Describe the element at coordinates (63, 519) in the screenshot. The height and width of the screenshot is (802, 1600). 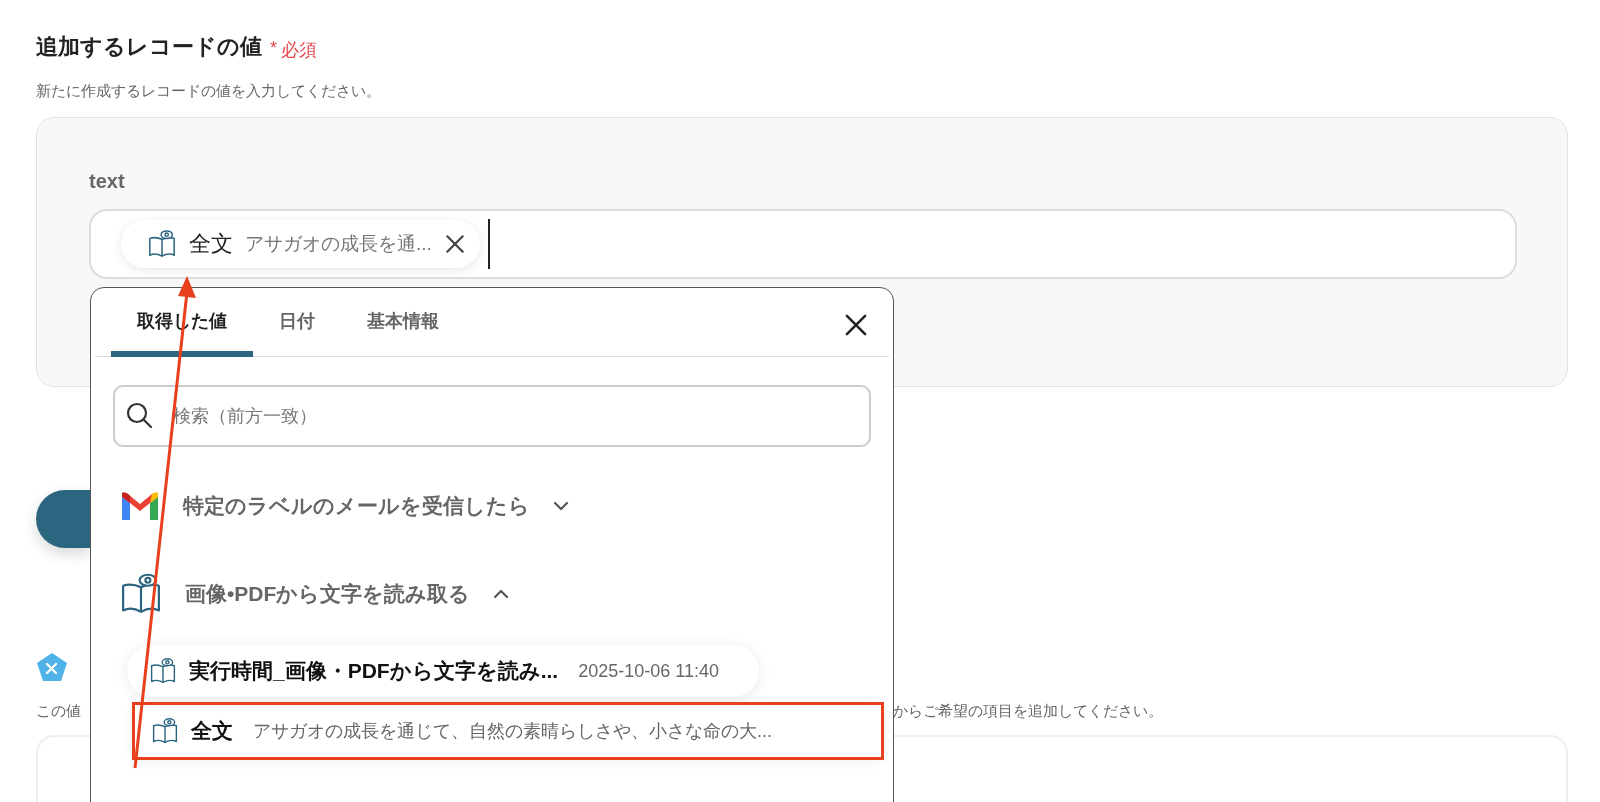
I see `action-button` at that location.